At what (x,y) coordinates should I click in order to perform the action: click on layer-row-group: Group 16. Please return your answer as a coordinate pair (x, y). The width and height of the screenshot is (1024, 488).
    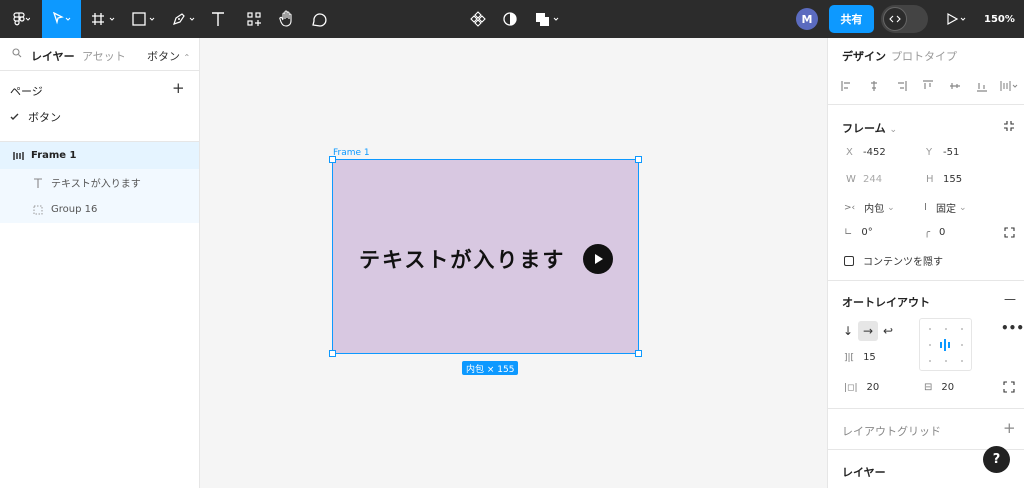
    Looking at the image, I should click on (99, 209).